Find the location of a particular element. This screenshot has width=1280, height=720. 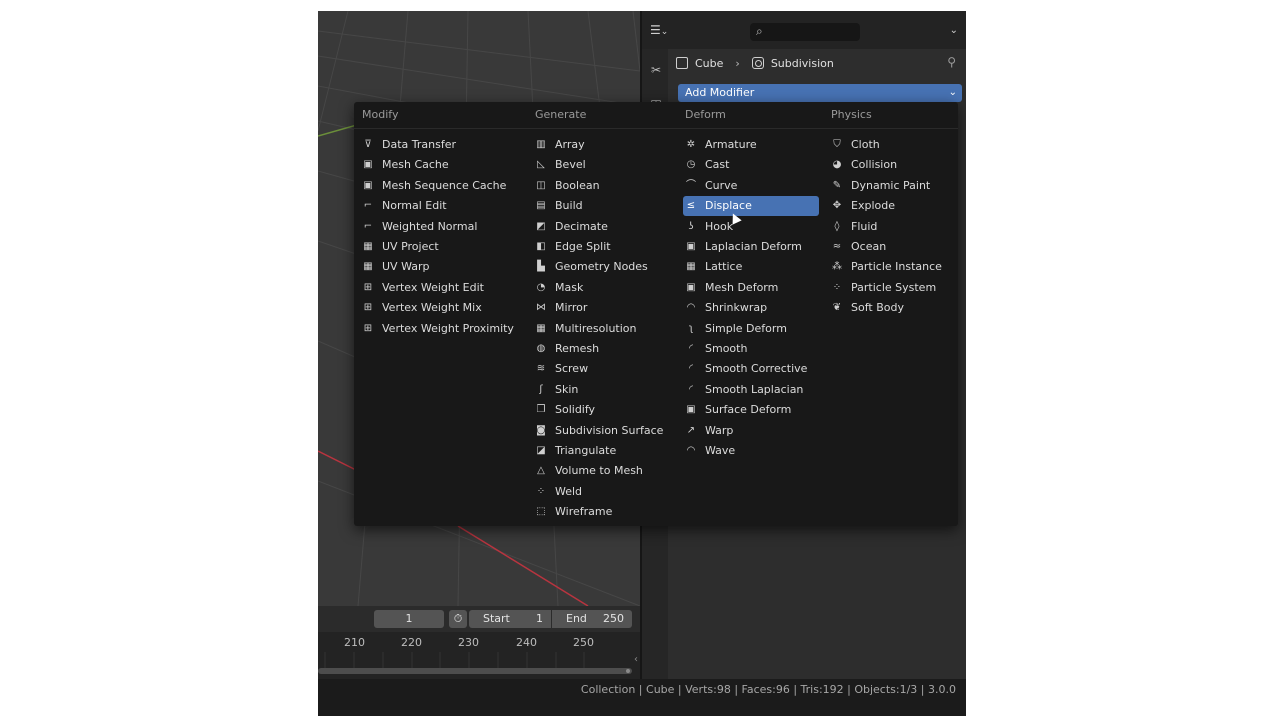

dynamic-paint-icon: ✎ is located at coordinates (837, 185).